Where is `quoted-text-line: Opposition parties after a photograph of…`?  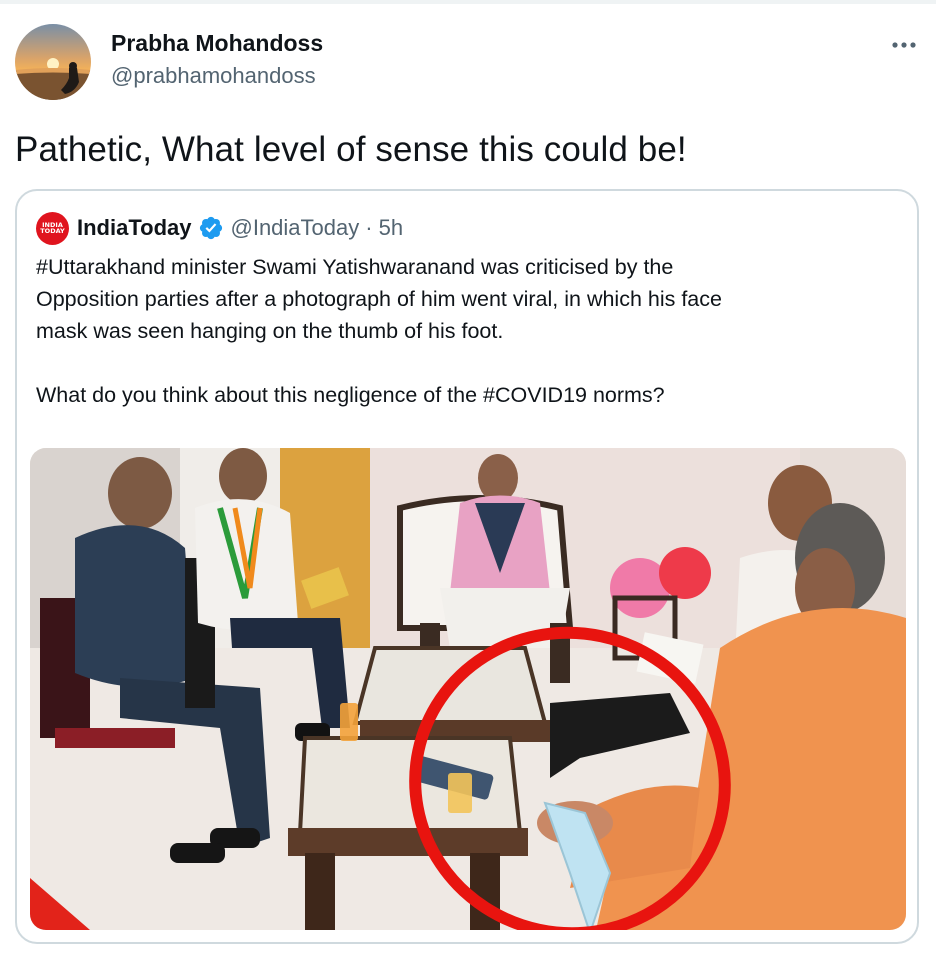
quoted-text-line: Opposition parties after a photograph of… is located at coordinates (379, 299).